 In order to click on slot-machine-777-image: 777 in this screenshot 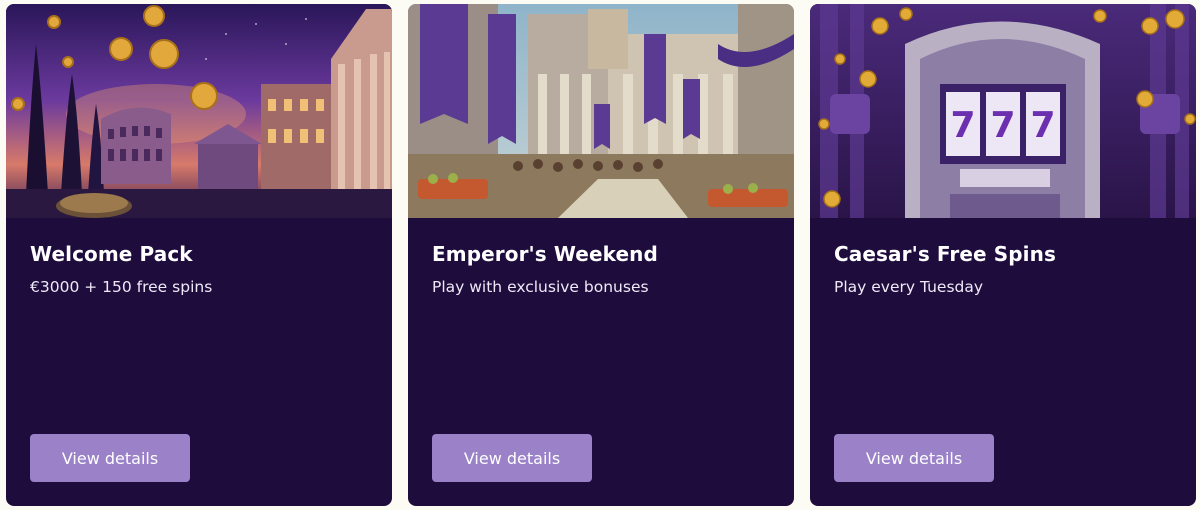, I will do `click(1003, 111)`.